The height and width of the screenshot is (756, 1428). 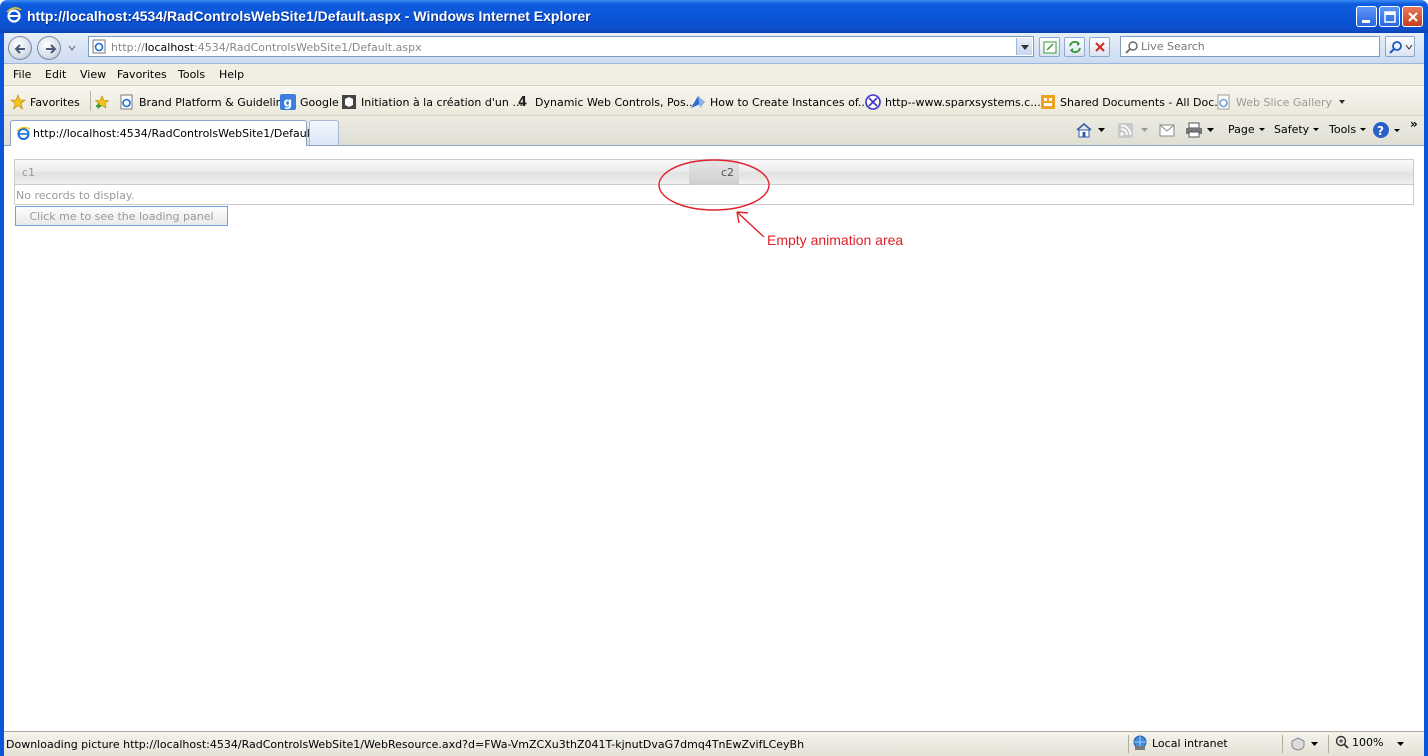 I want to click on search-input, so click(x=1256, y=46).